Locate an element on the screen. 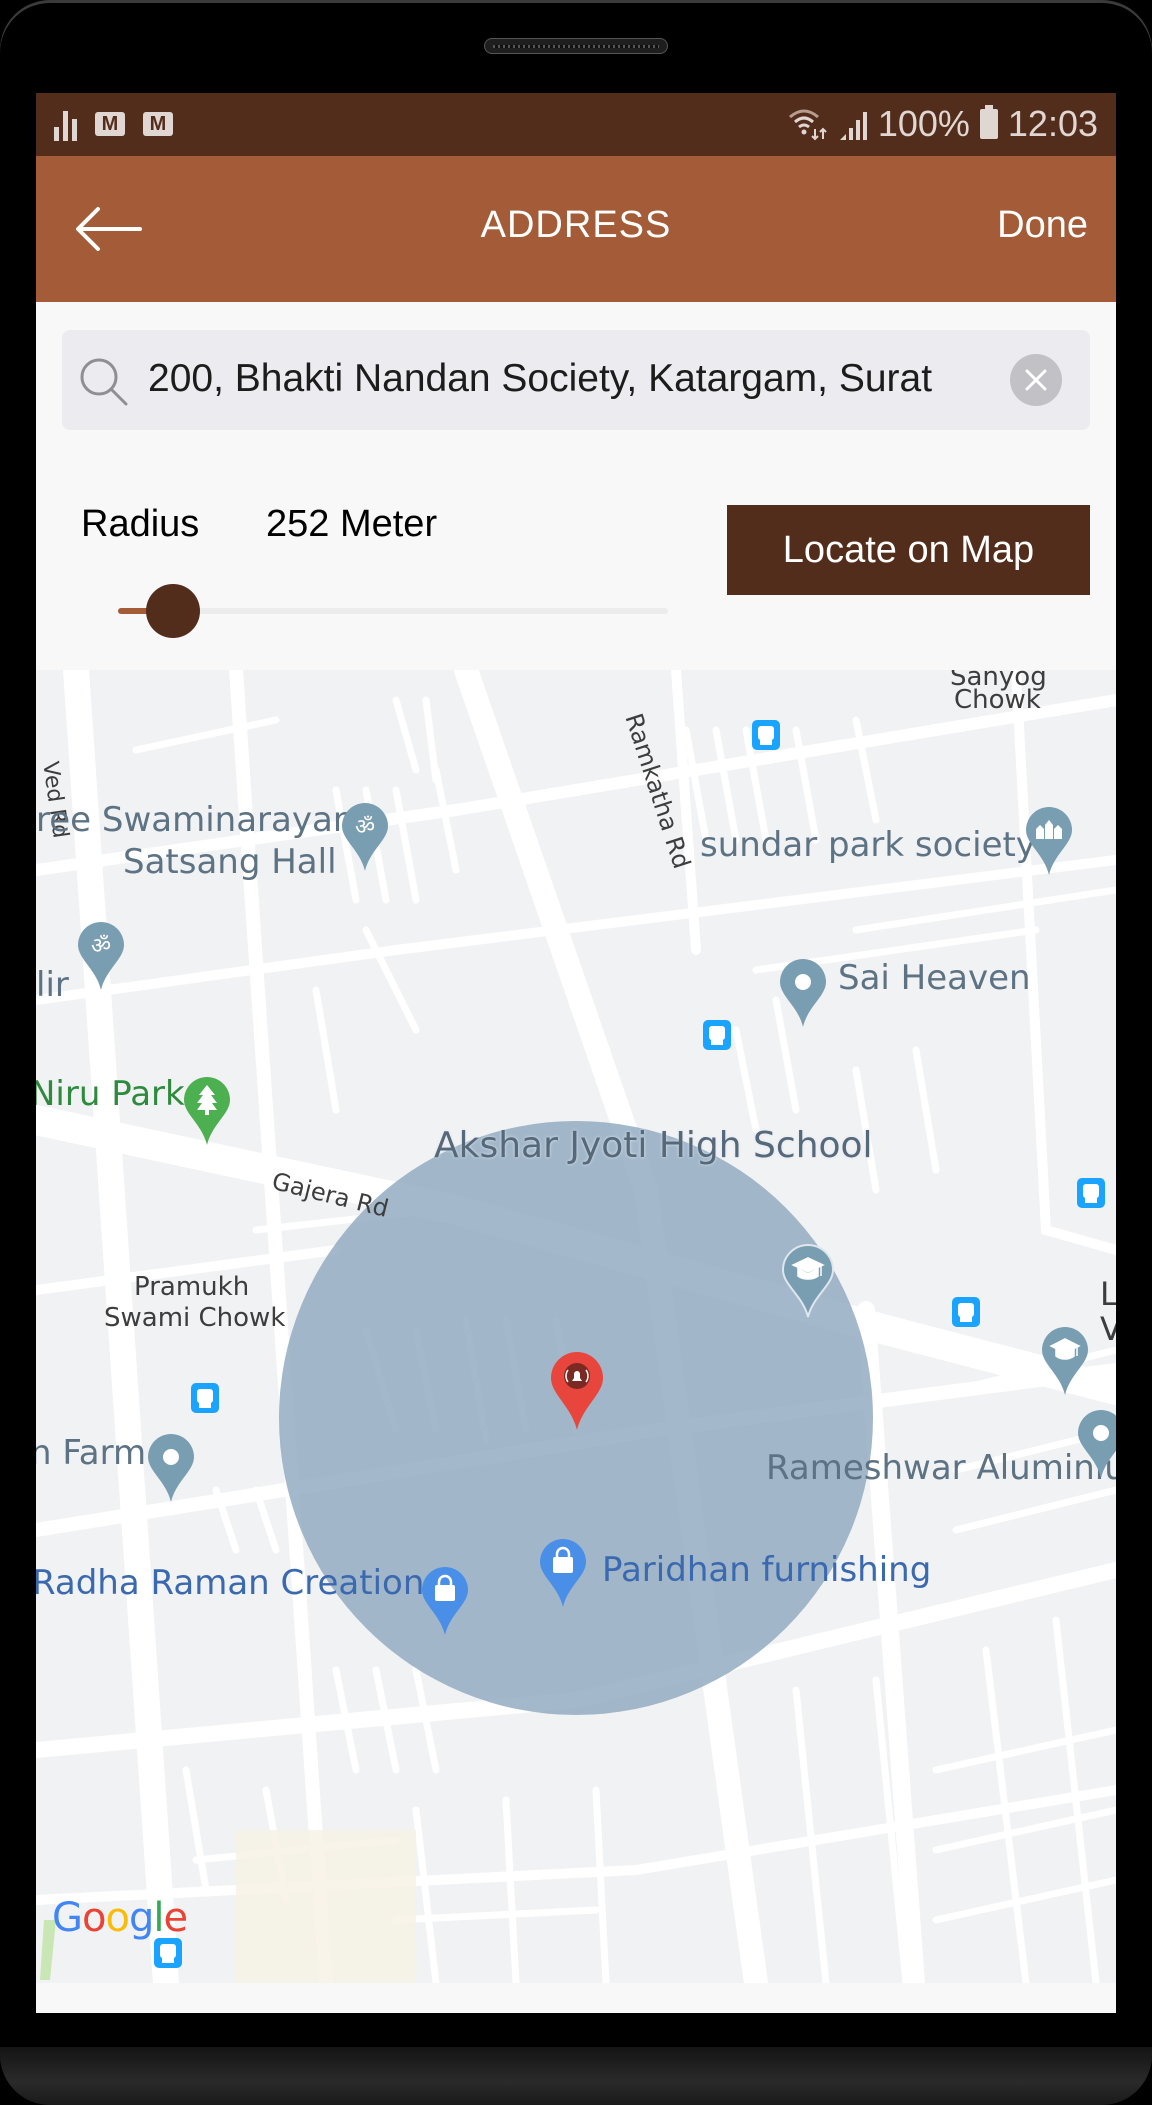 The image size is (1152, 2105). park-pin-icon is located at coordinates (207, 1111).